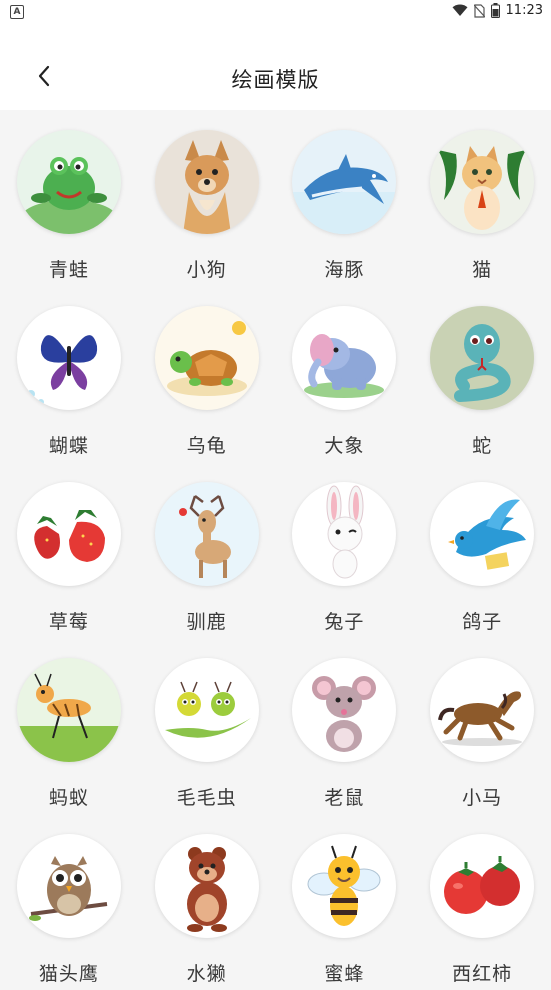  I want to click on template-item: 小马, so click(482, 726).